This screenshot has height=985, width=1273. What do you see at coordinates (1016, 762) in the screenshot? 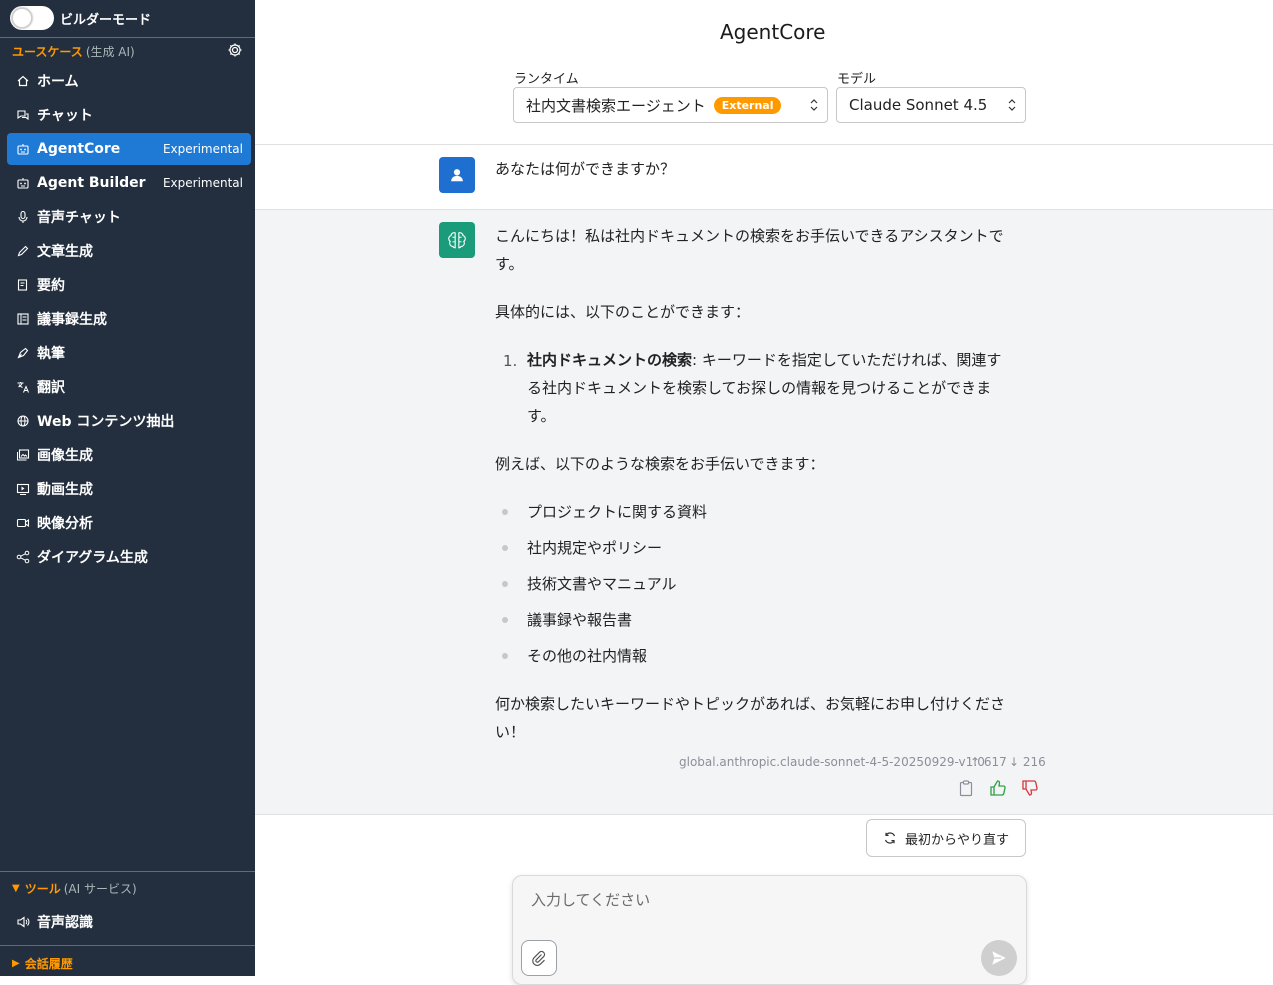
I see `arrow-down-icon: ↓` at bounding box center [1016, 762].